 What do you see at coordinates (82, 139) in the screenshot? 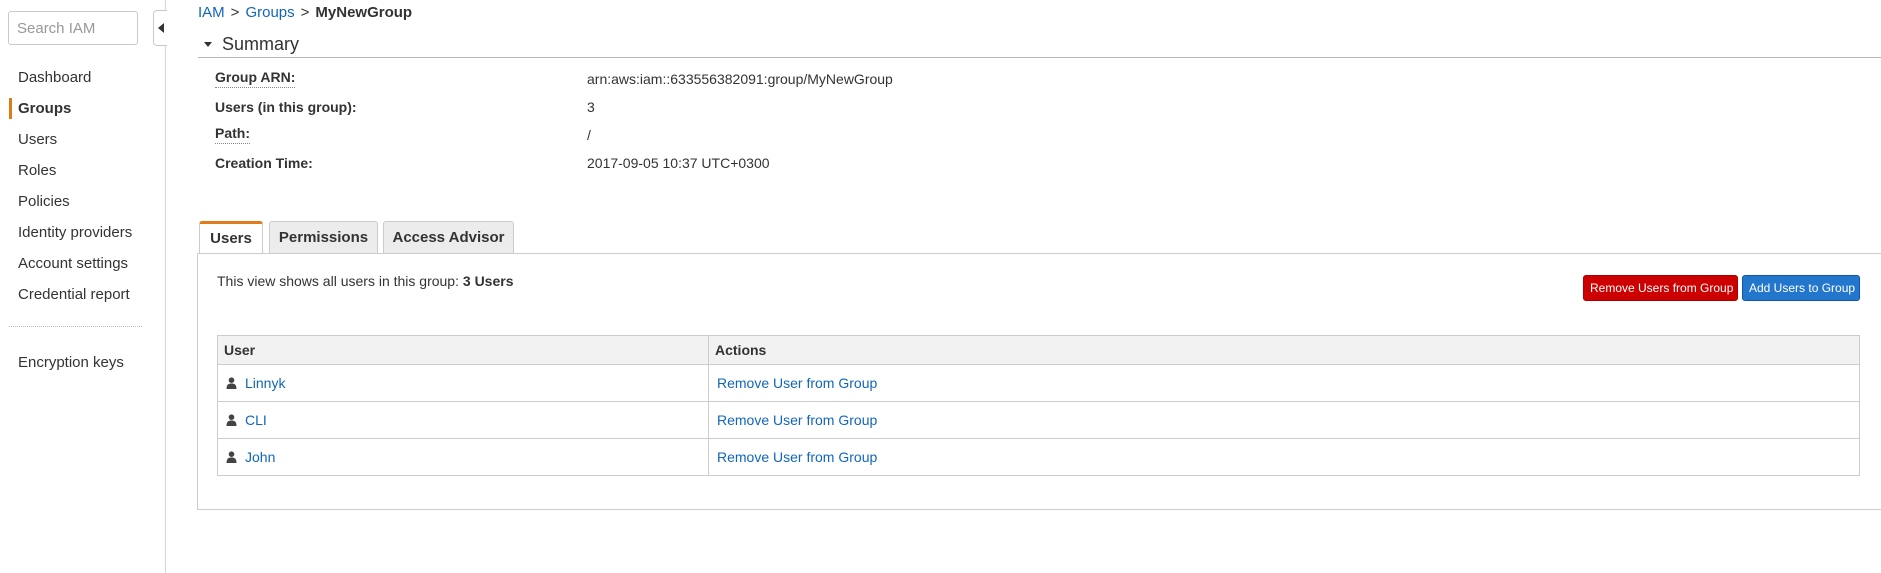
I see `sidebar-item-users: Users` at bounding box center [82, 139].